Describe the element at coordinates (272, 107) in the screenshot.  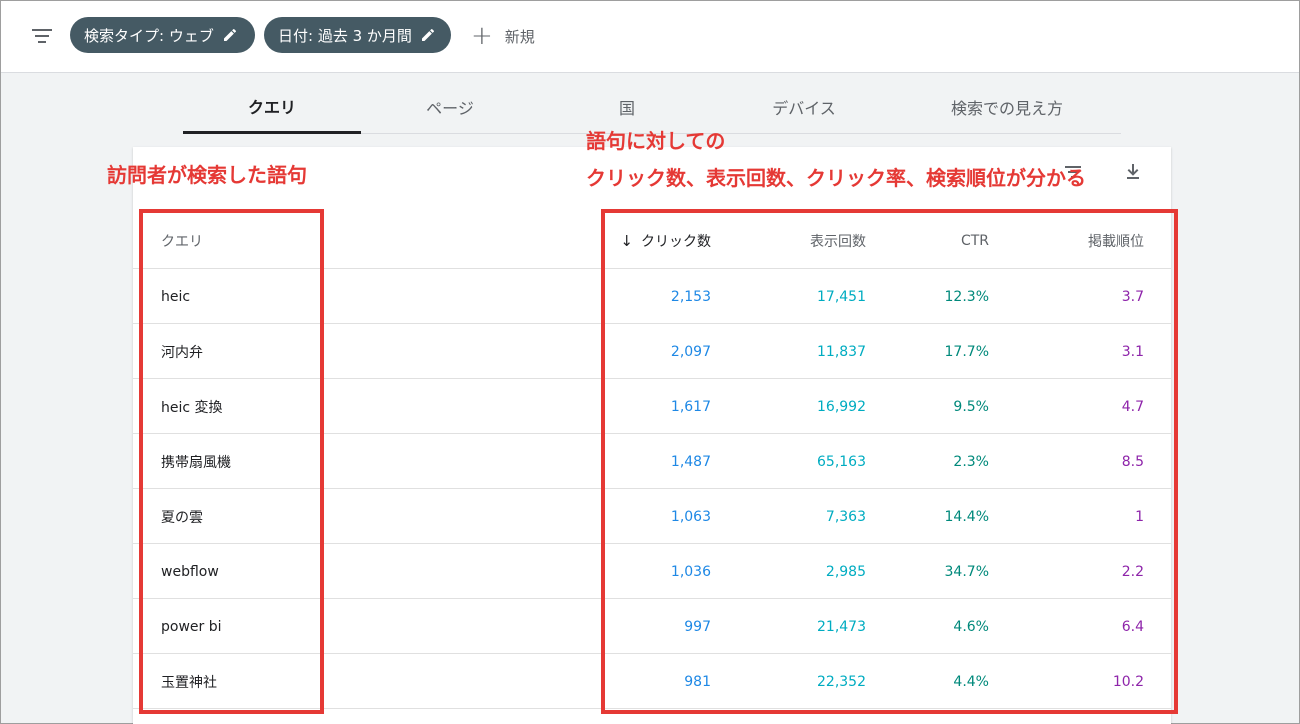
I see `tab-query: クエリ` at that location.